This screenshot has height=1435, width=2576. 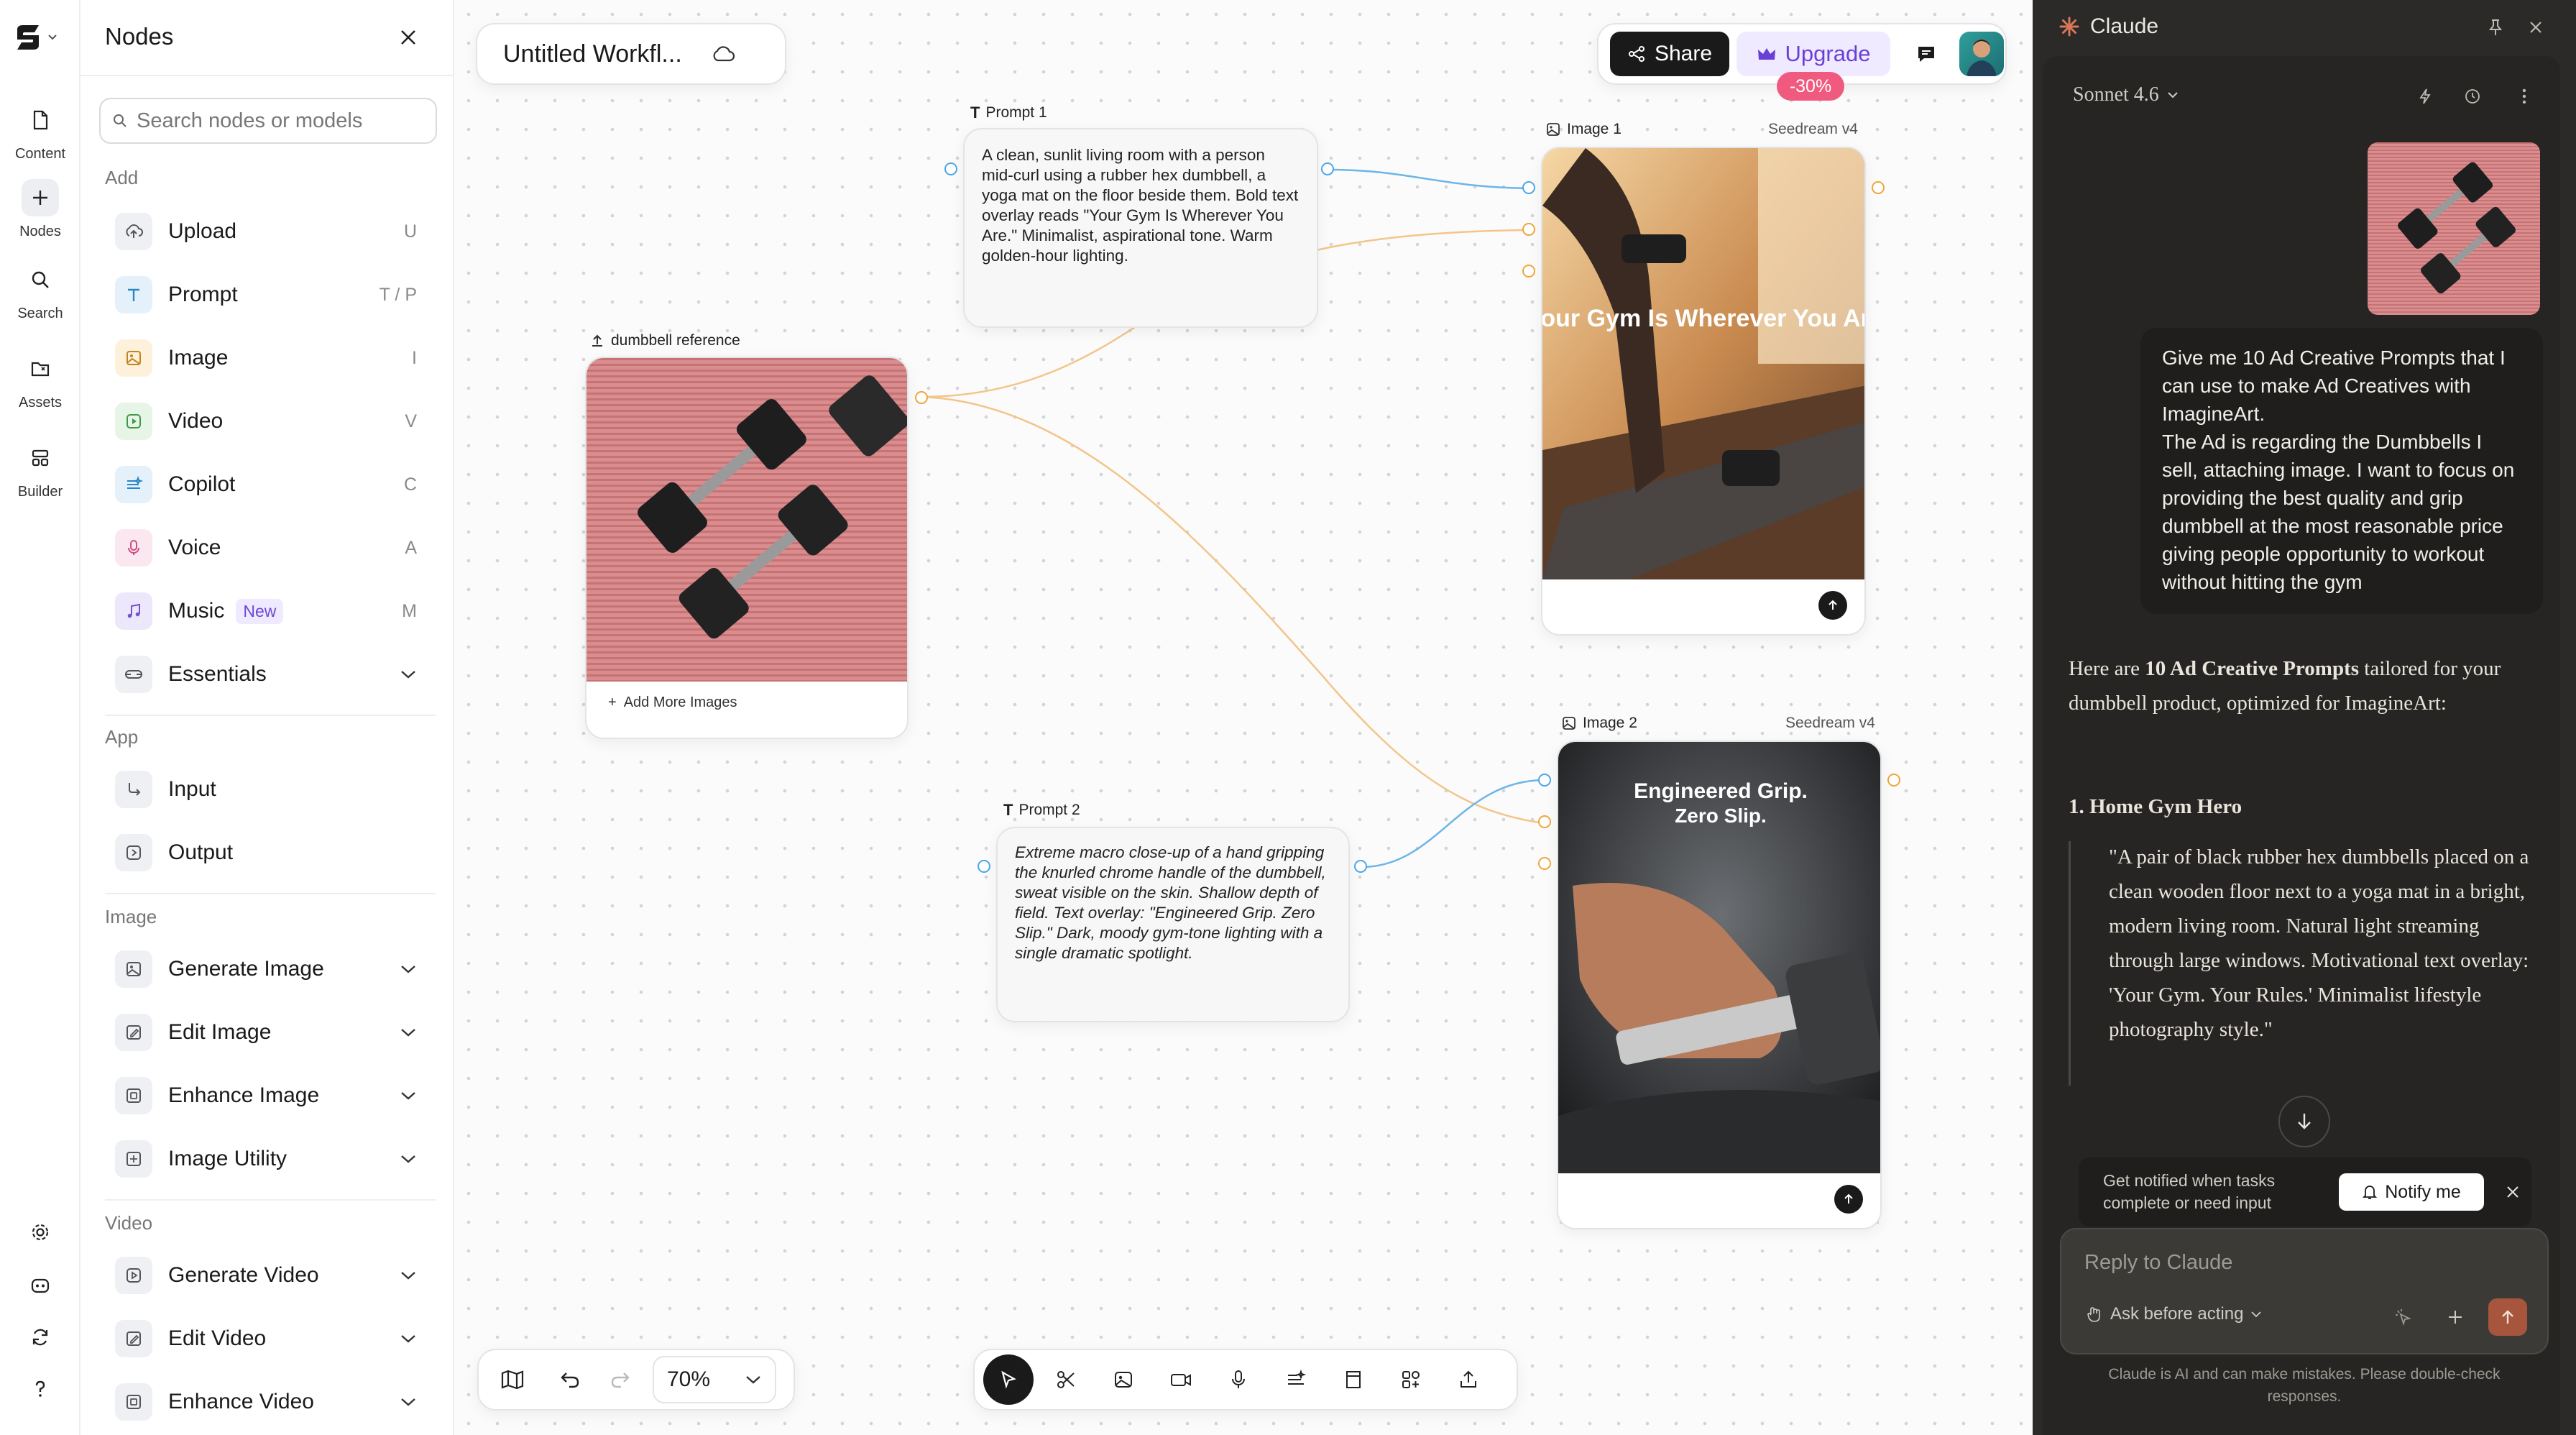 I want to click on copilot-icon, so click(x=1296, y=1380).